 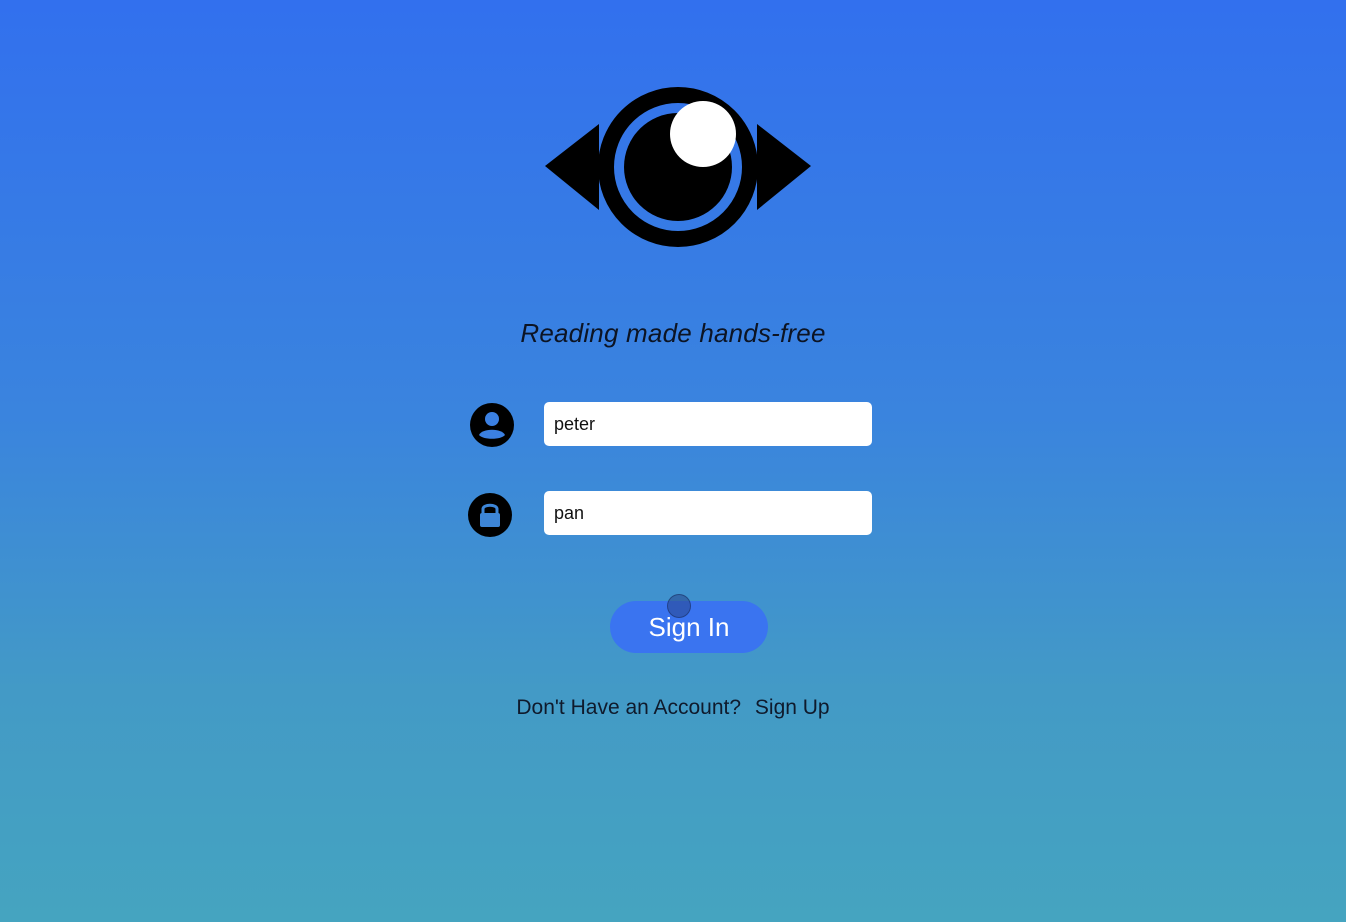 I want to click on tagline: Reading made hands-free, so click(x=673, y=333).